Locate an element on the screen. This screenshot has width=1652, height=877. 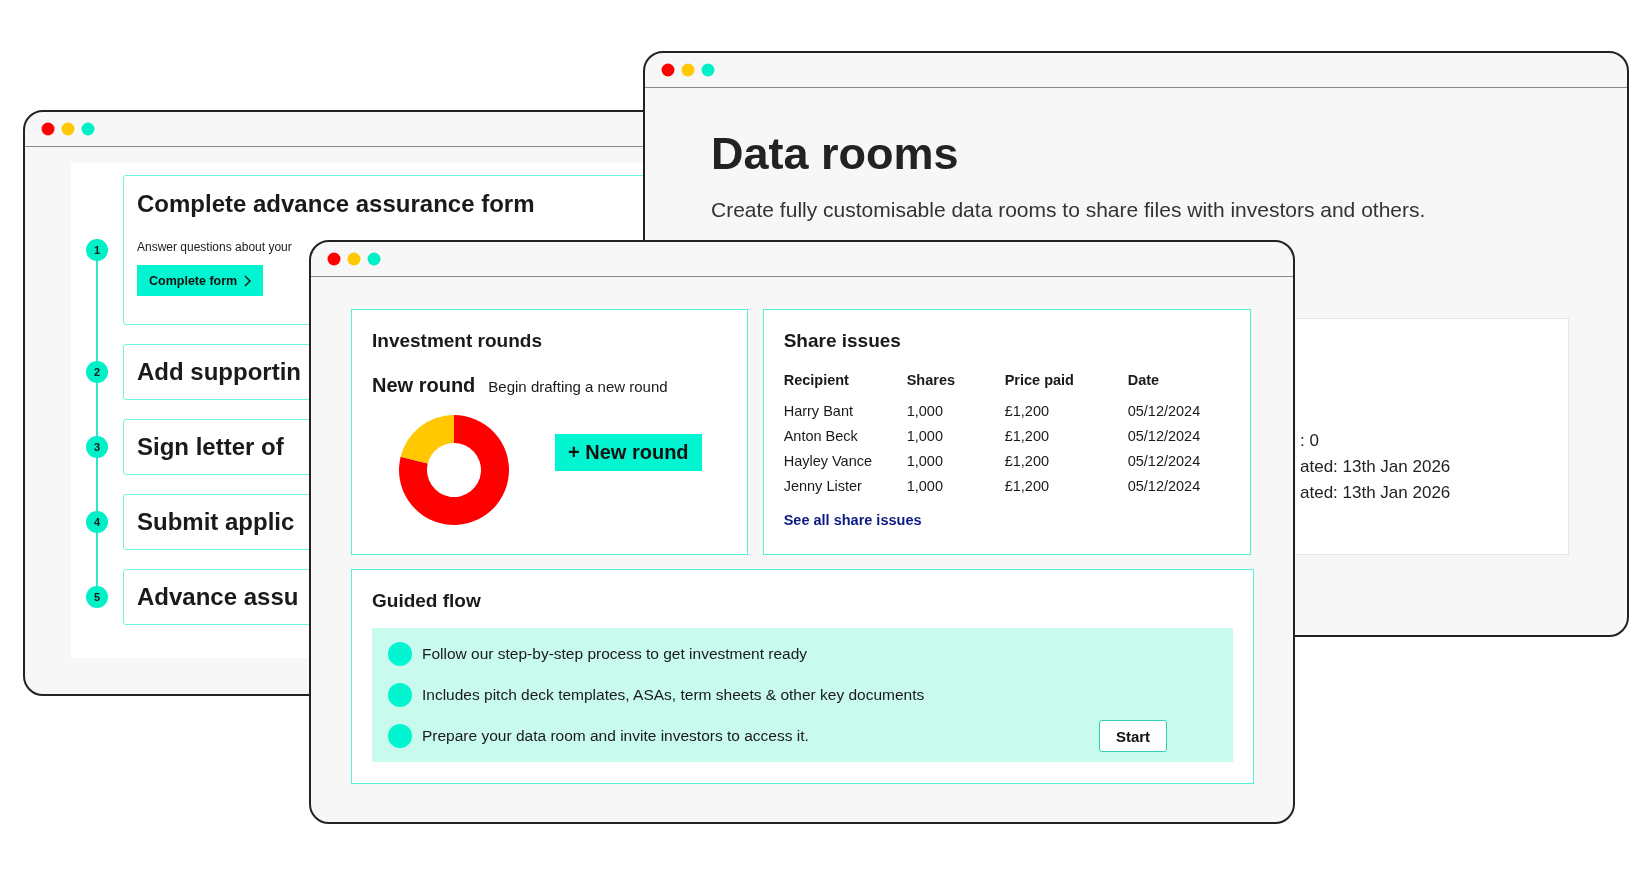
step-description: Answer questions about your is located at coordinates (215, 247).